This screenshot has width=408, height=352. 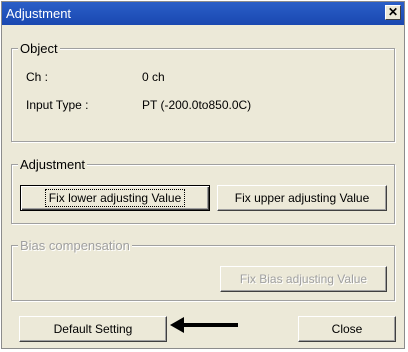 I want to click on close-button: Close, so click(x=347, y=329).